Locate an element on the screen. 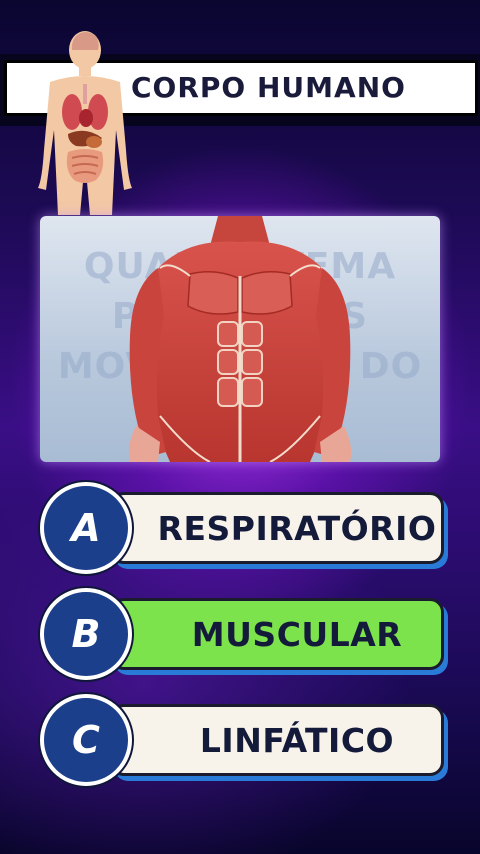 Image resolution: width=480 pixels, height=854 pixels. answer-b-letter: B is located at coordinates (86, 634).